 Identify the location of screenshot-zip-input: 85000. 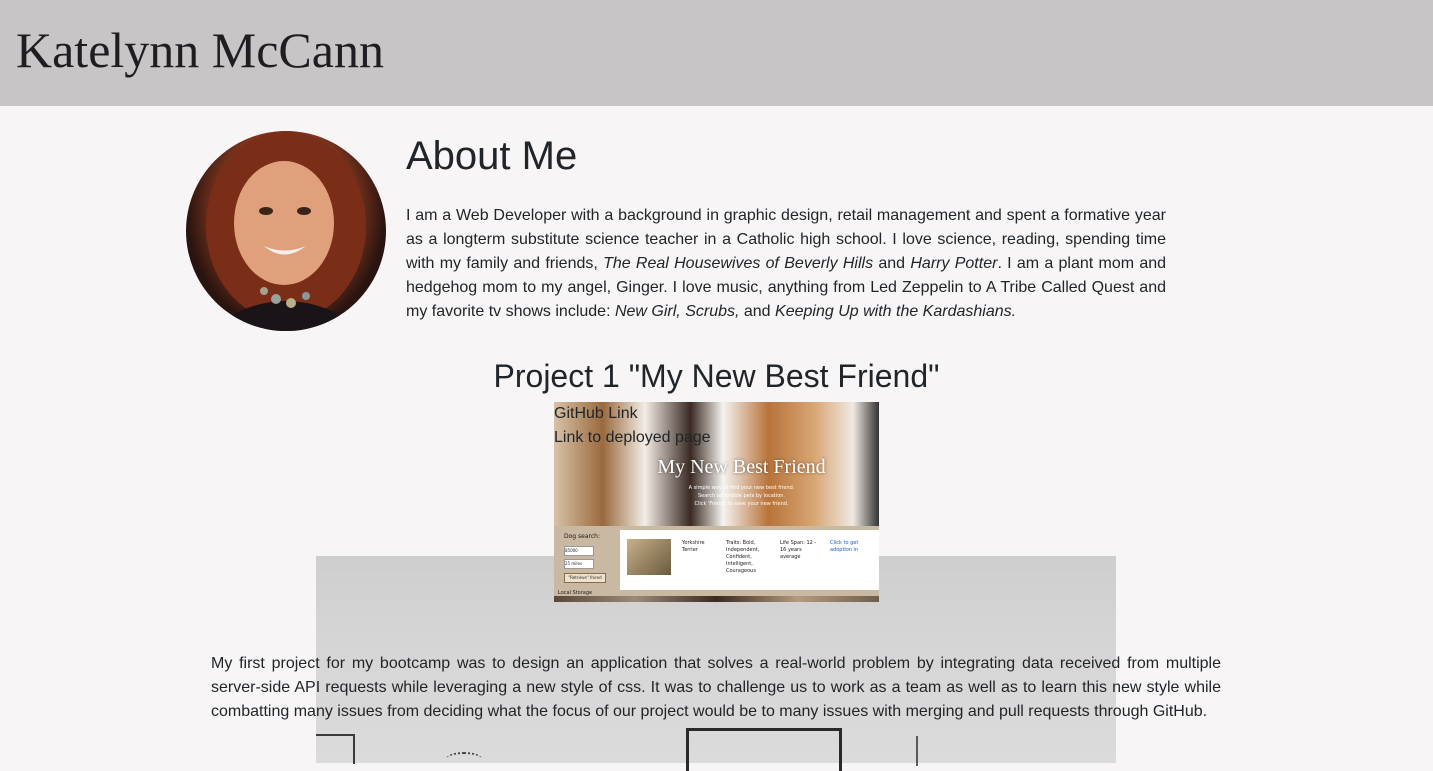
(579, 551).